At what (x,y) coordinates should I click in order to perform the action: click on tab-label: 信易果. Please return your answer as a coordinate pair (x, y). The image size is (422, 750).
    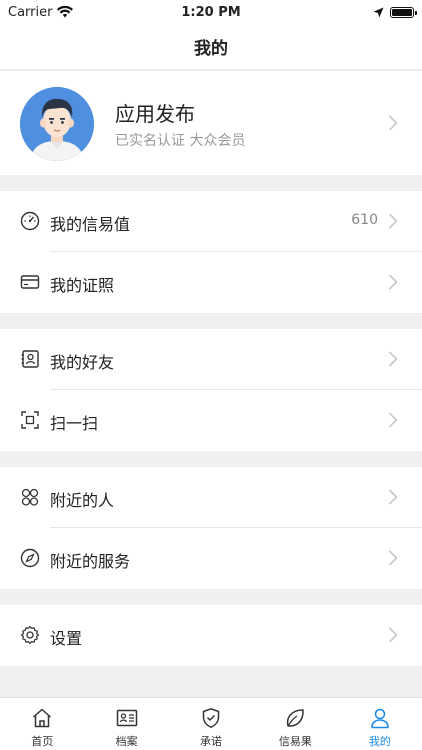
    Looking at the image, I should click on (295, 741).